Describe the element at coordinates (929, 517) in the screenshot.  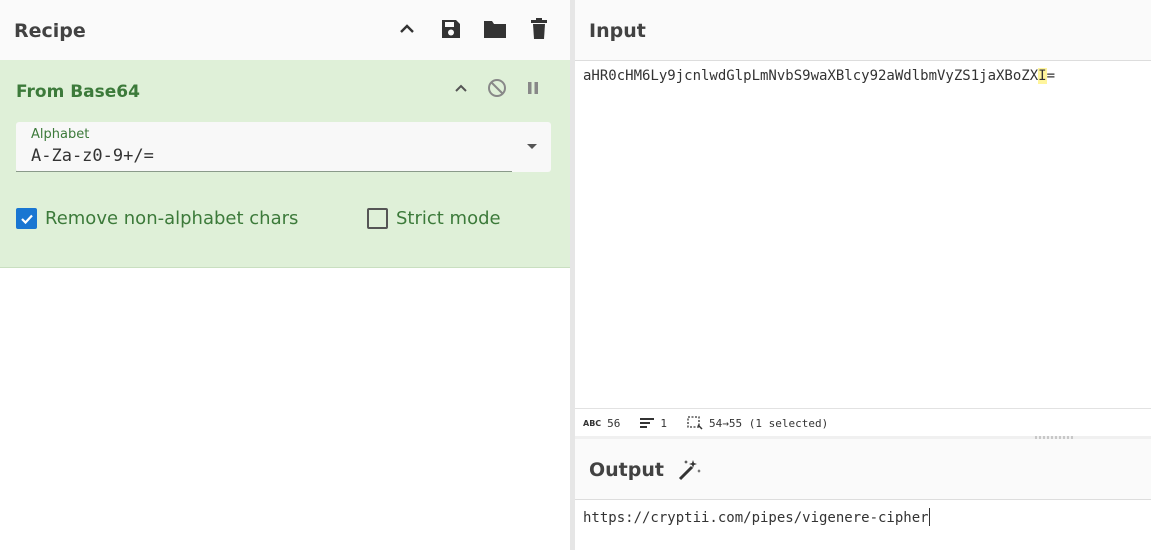
I see `text-caret` at that location.